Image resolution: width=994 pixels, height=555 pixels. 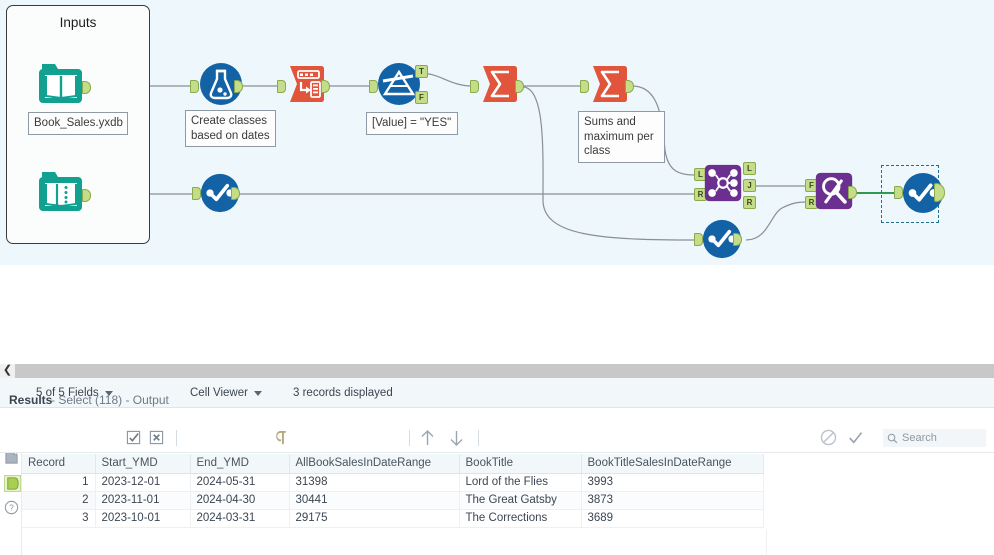 I want to click on cell-start-ymd: 2023-10-01, so click(x=143, y=518).